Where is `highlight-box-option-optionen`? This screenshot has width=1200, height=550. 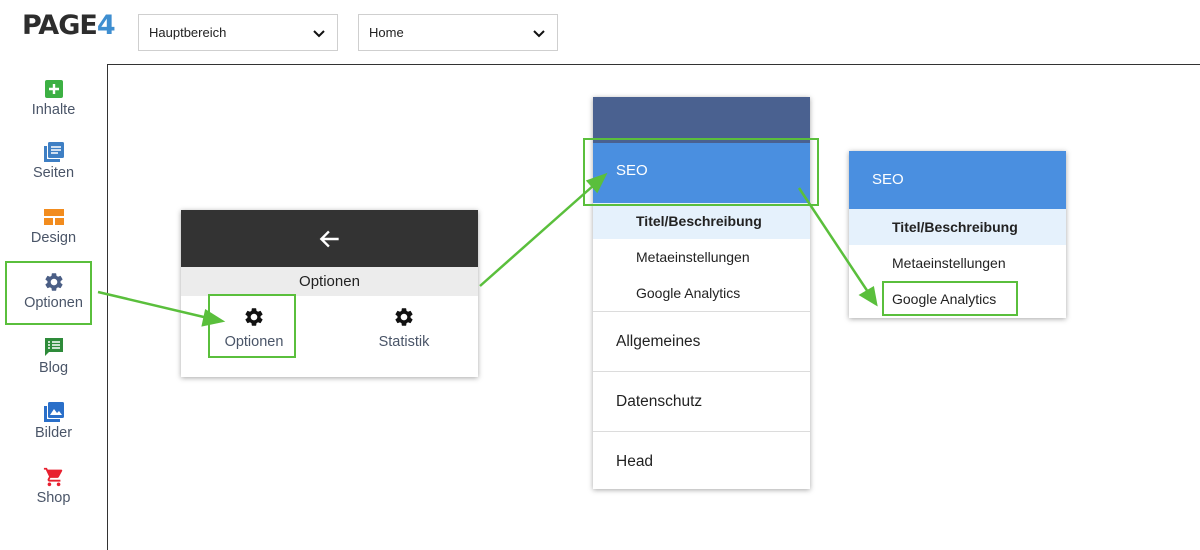 highlight-box-option-optionen is located at coordinates (252, 326).